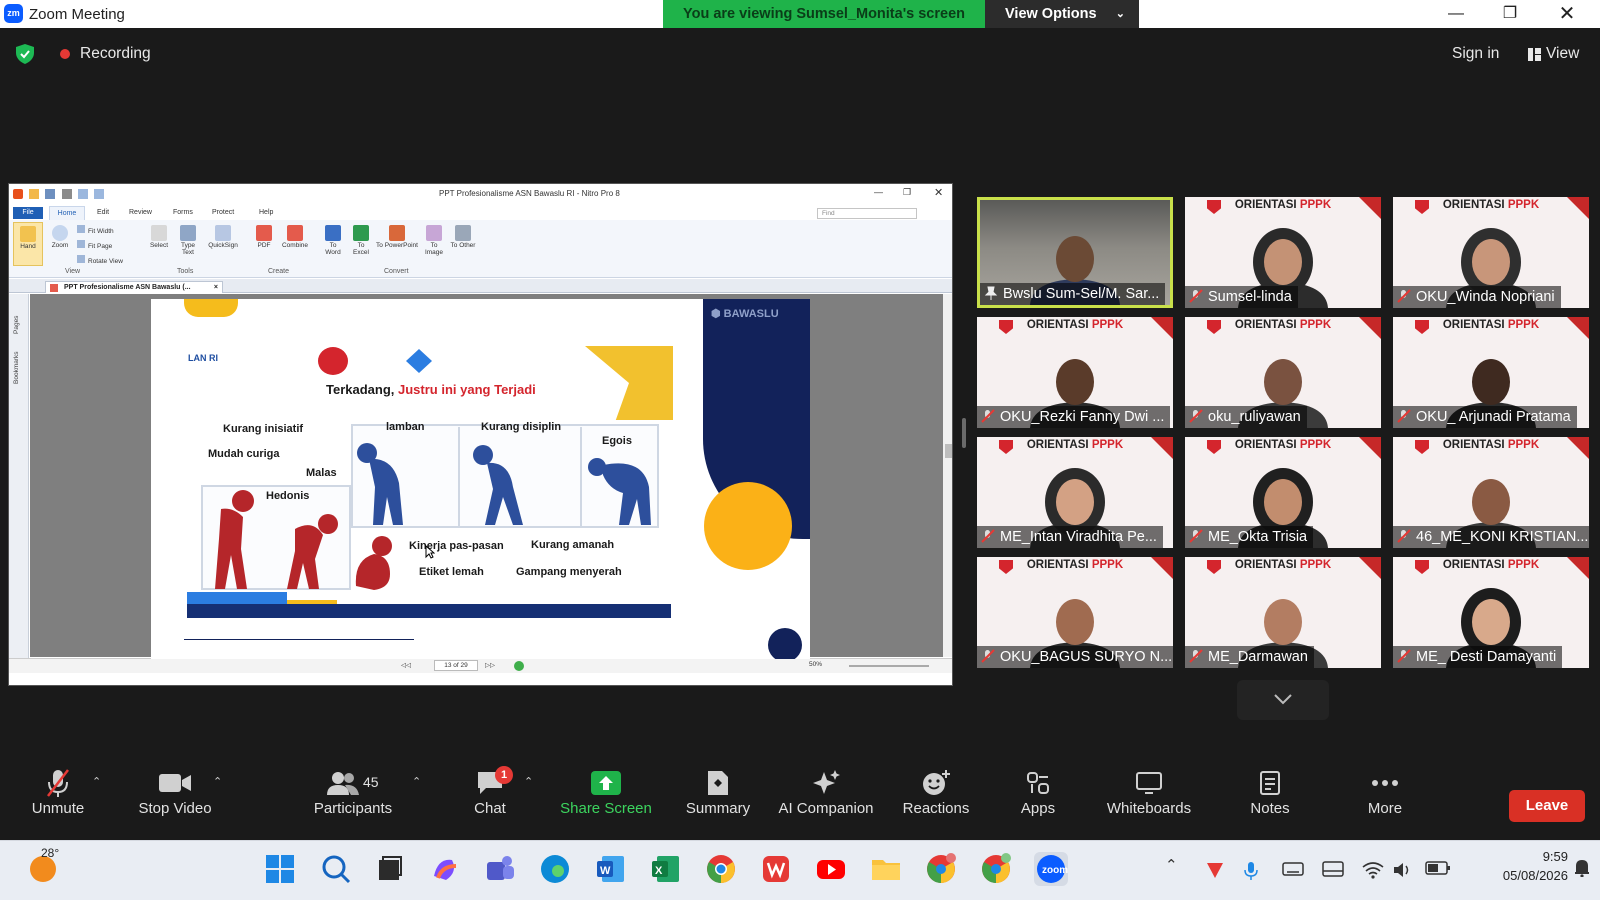  I want to click on find-input: Find, so click(867, 213).